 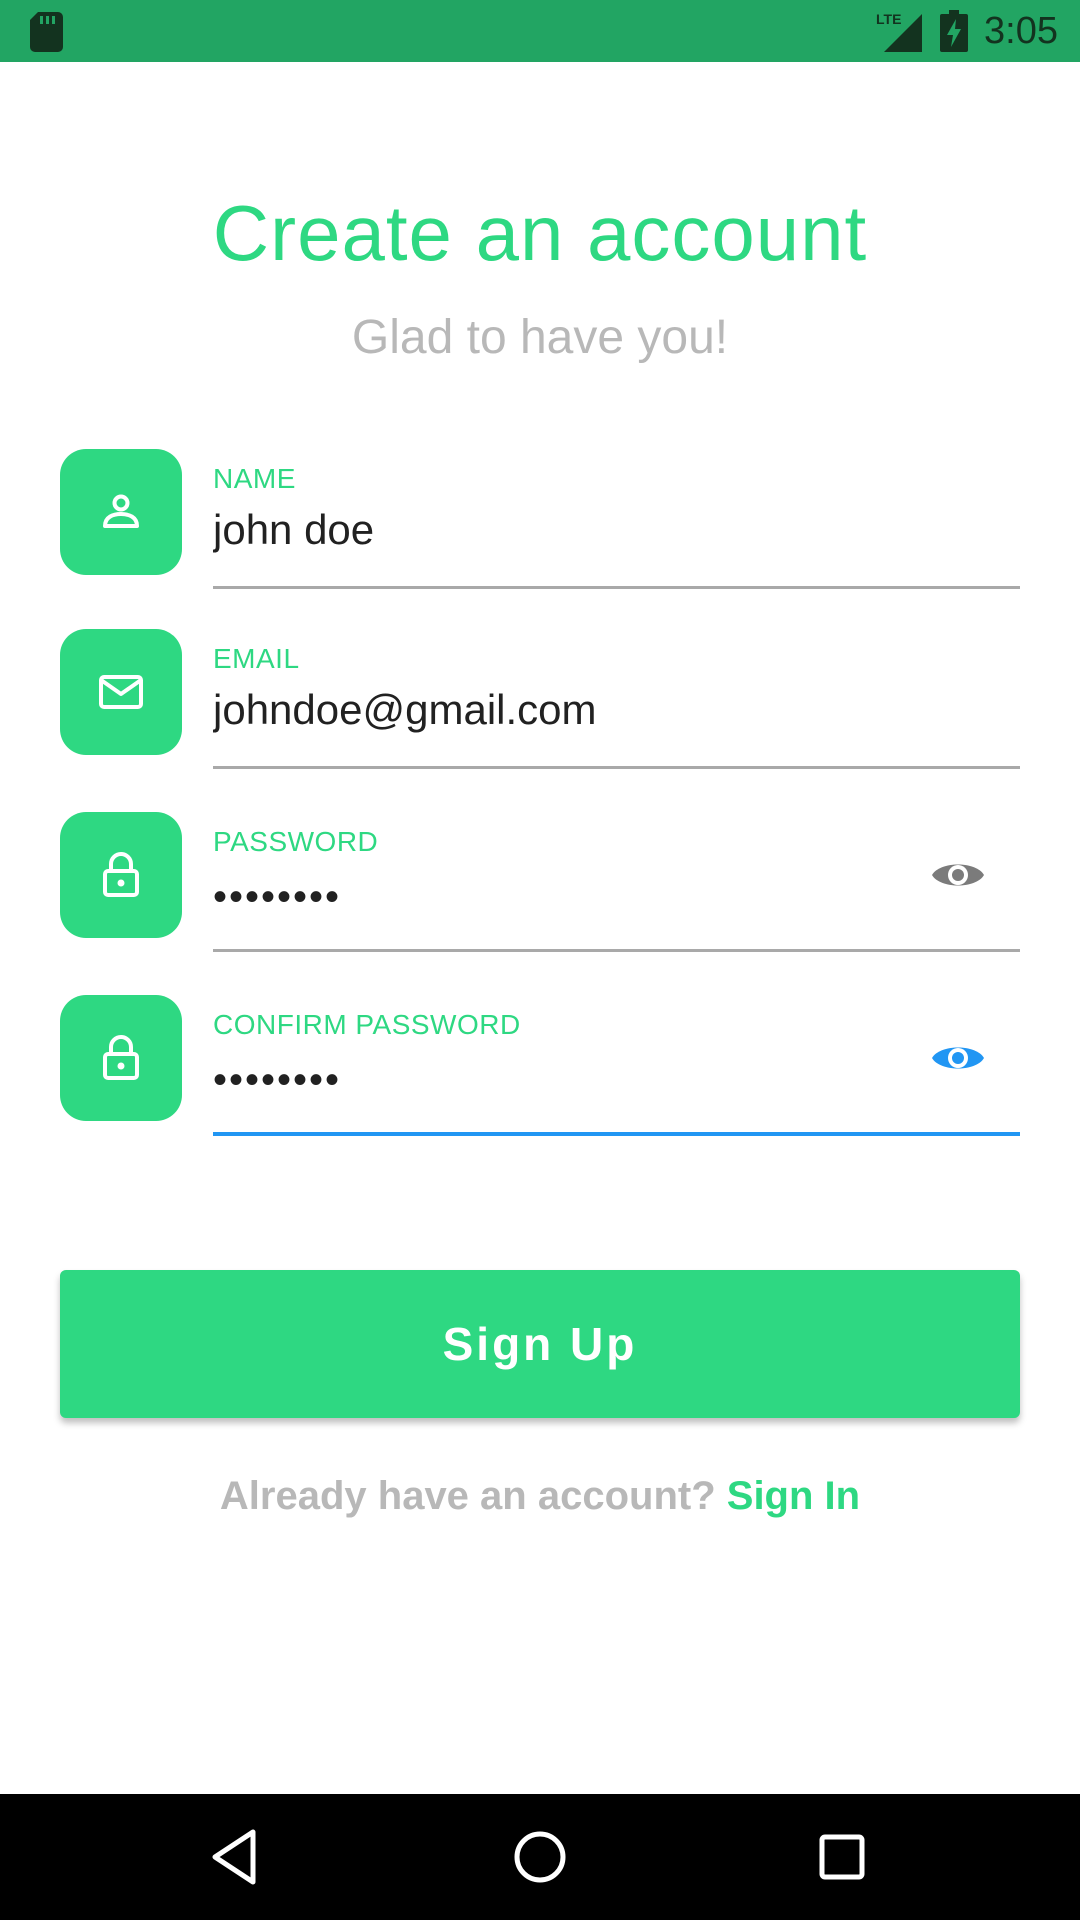 What do you see at coordinates (616, 950) in the screenshot?
I see `password-underline` at bounding box center [616, 950].